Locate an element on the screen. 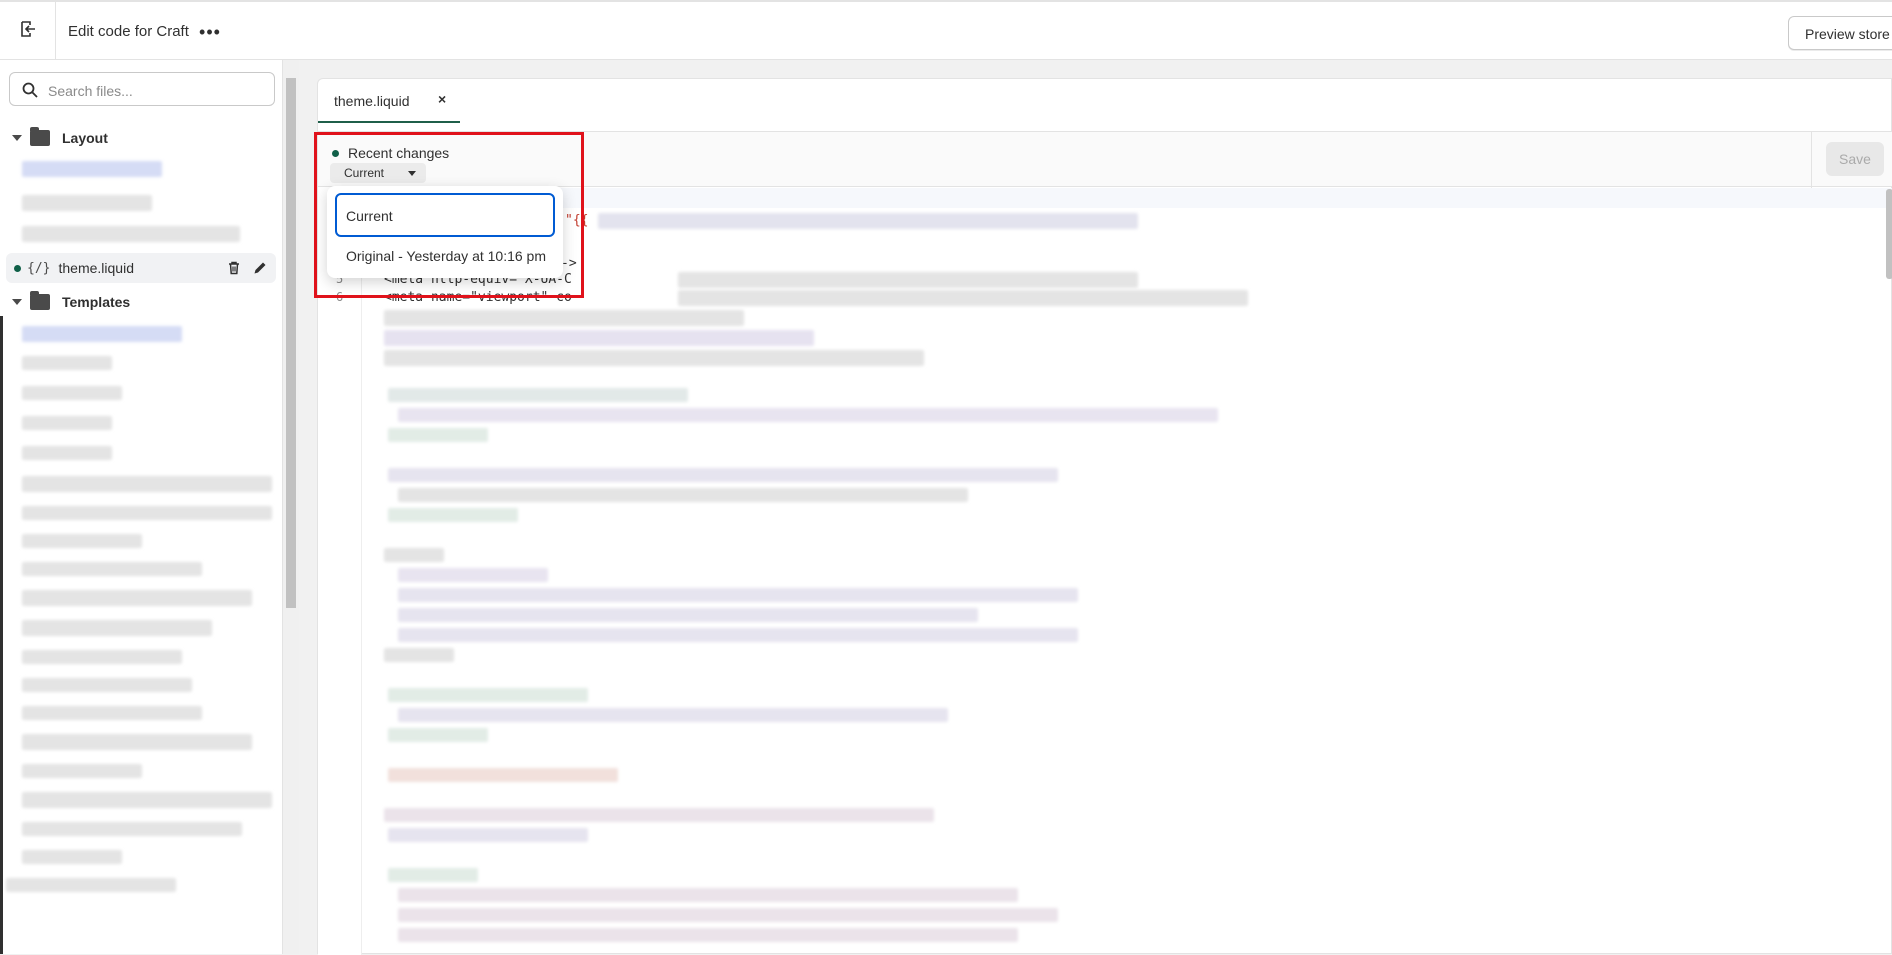 This screenshot has height=955, width=1892. folder-templates: Templates is located at coordinates (71, 302).